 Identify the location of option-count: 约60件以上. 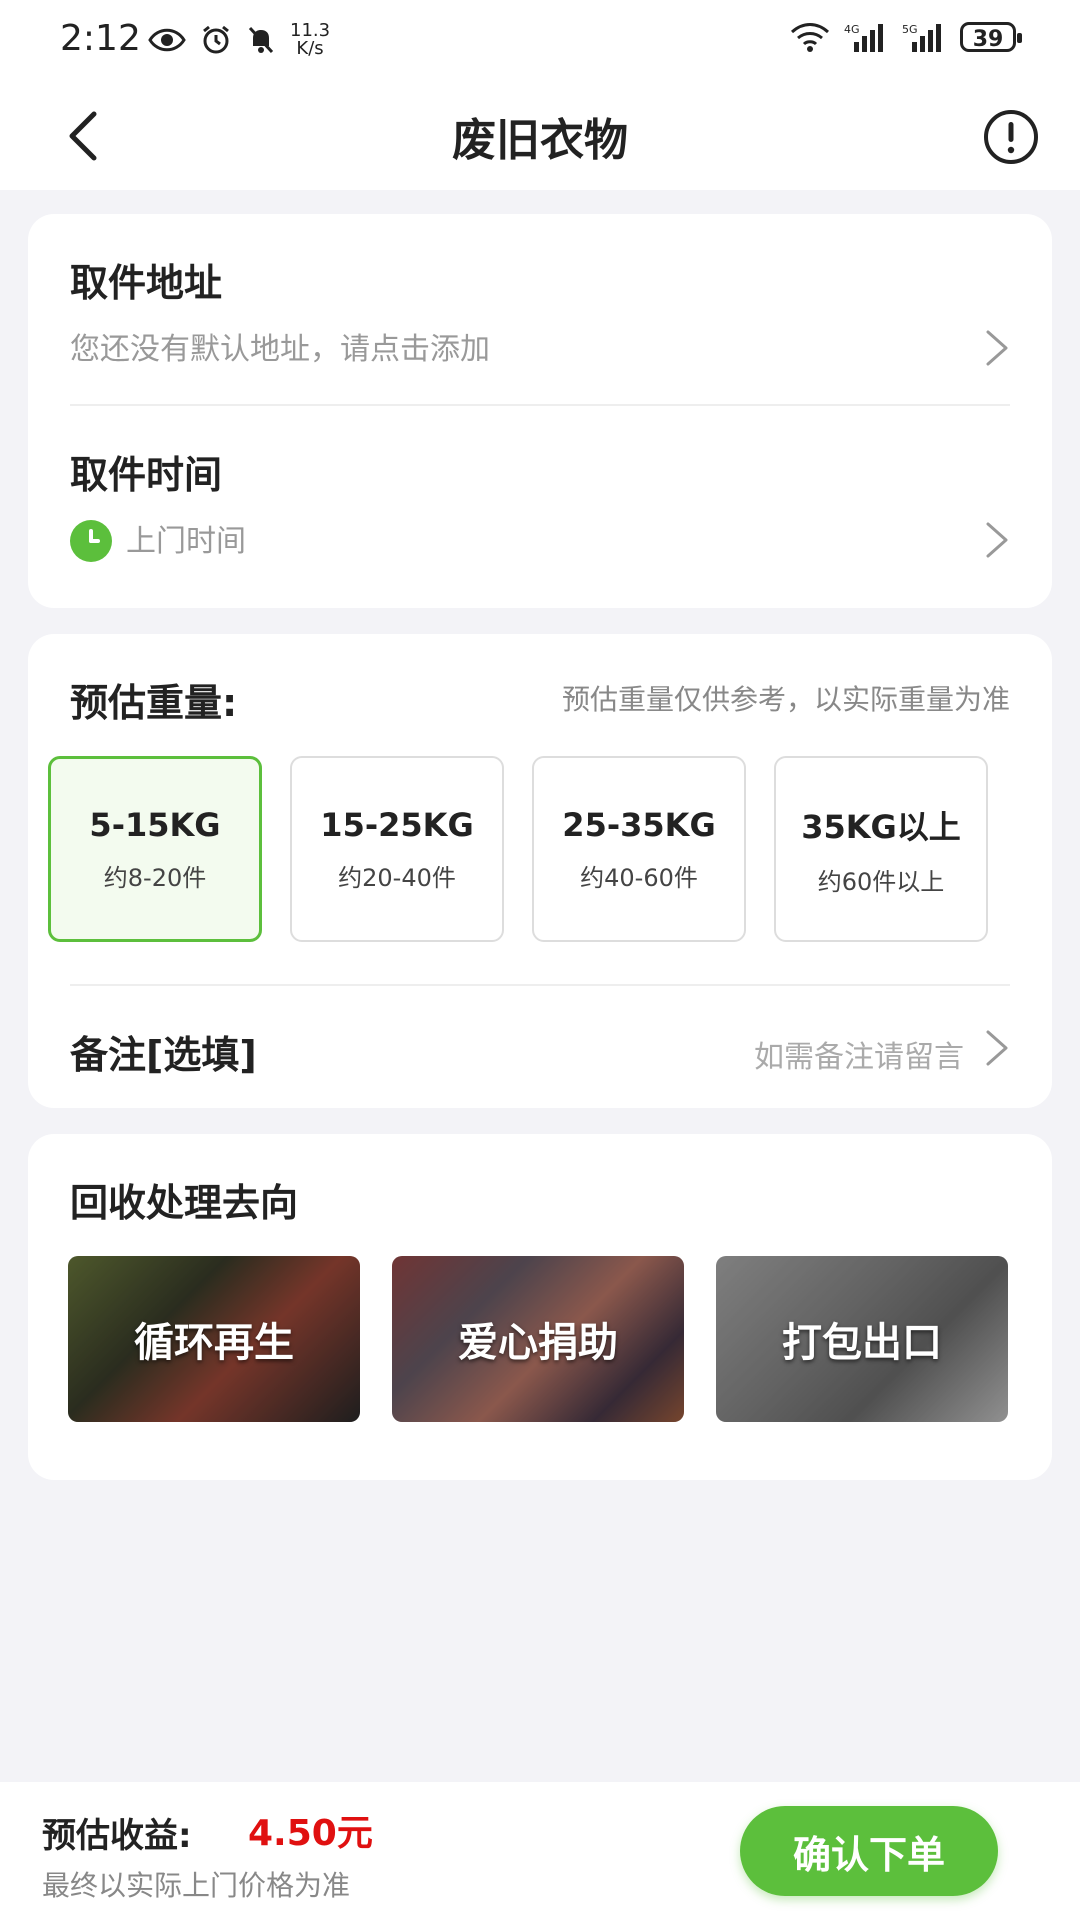
(881, 881).